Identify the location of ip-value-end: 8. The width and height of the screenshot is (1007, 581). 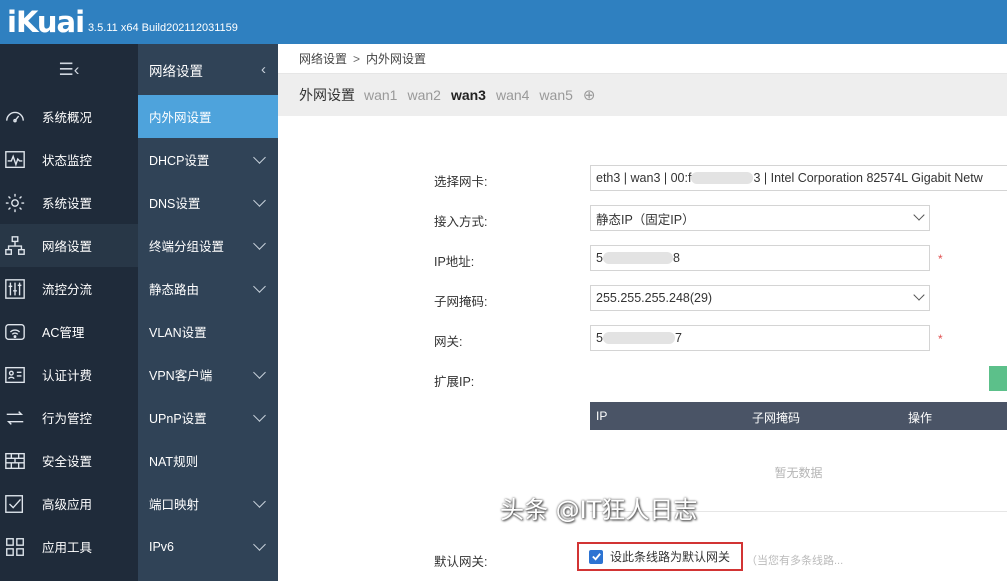
(676, 258).